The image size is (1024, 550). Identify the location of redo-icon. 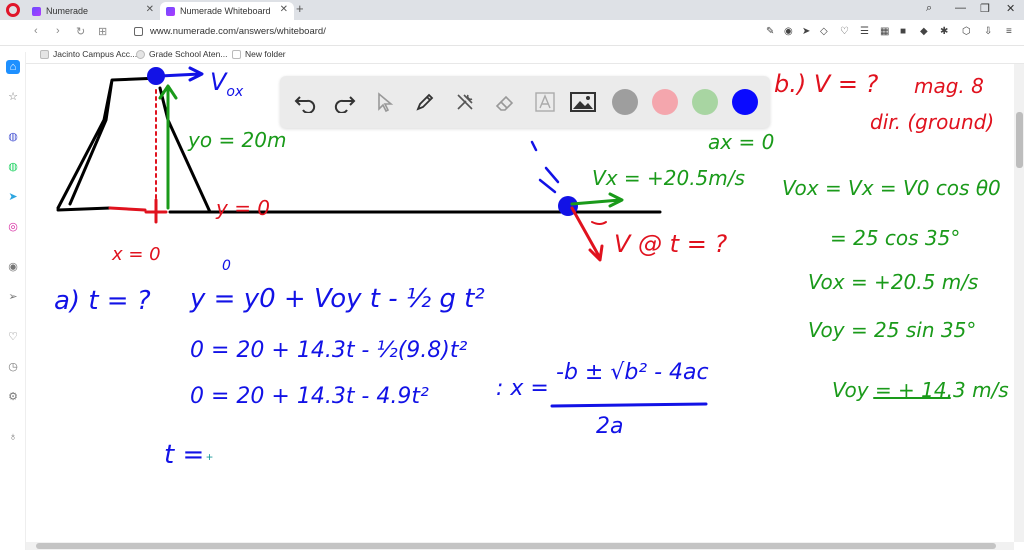
(345, 102).